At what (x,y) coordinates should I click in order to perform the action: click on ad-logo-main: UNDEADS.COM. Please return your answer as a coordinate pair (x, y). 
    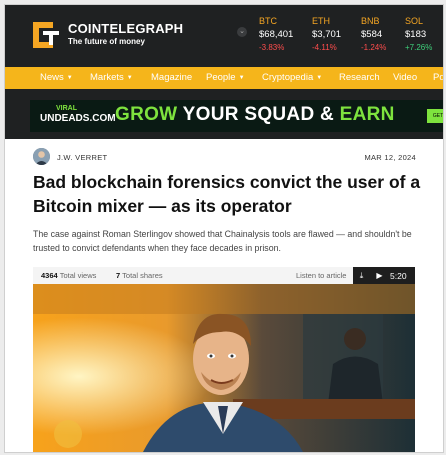
    Looking at the image, I should click on (78, 118).